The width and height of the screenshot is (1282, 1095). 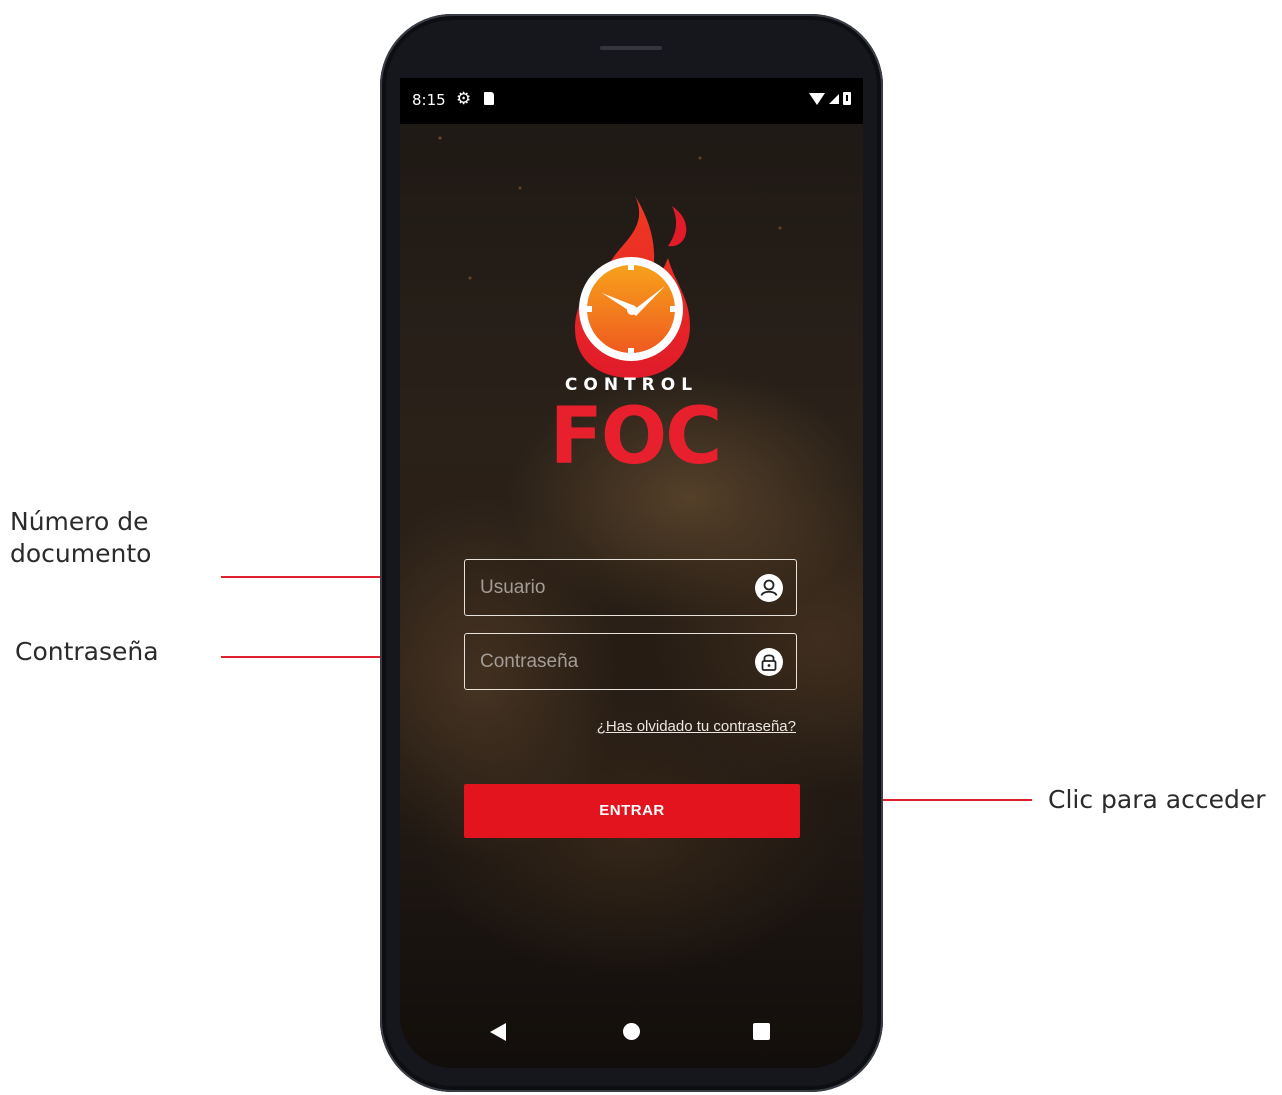 What do you see at coordinates (631, 101) in the screenshot?
I see `status-bar: 8:15 ⚙` at bounding box center [631, 101].